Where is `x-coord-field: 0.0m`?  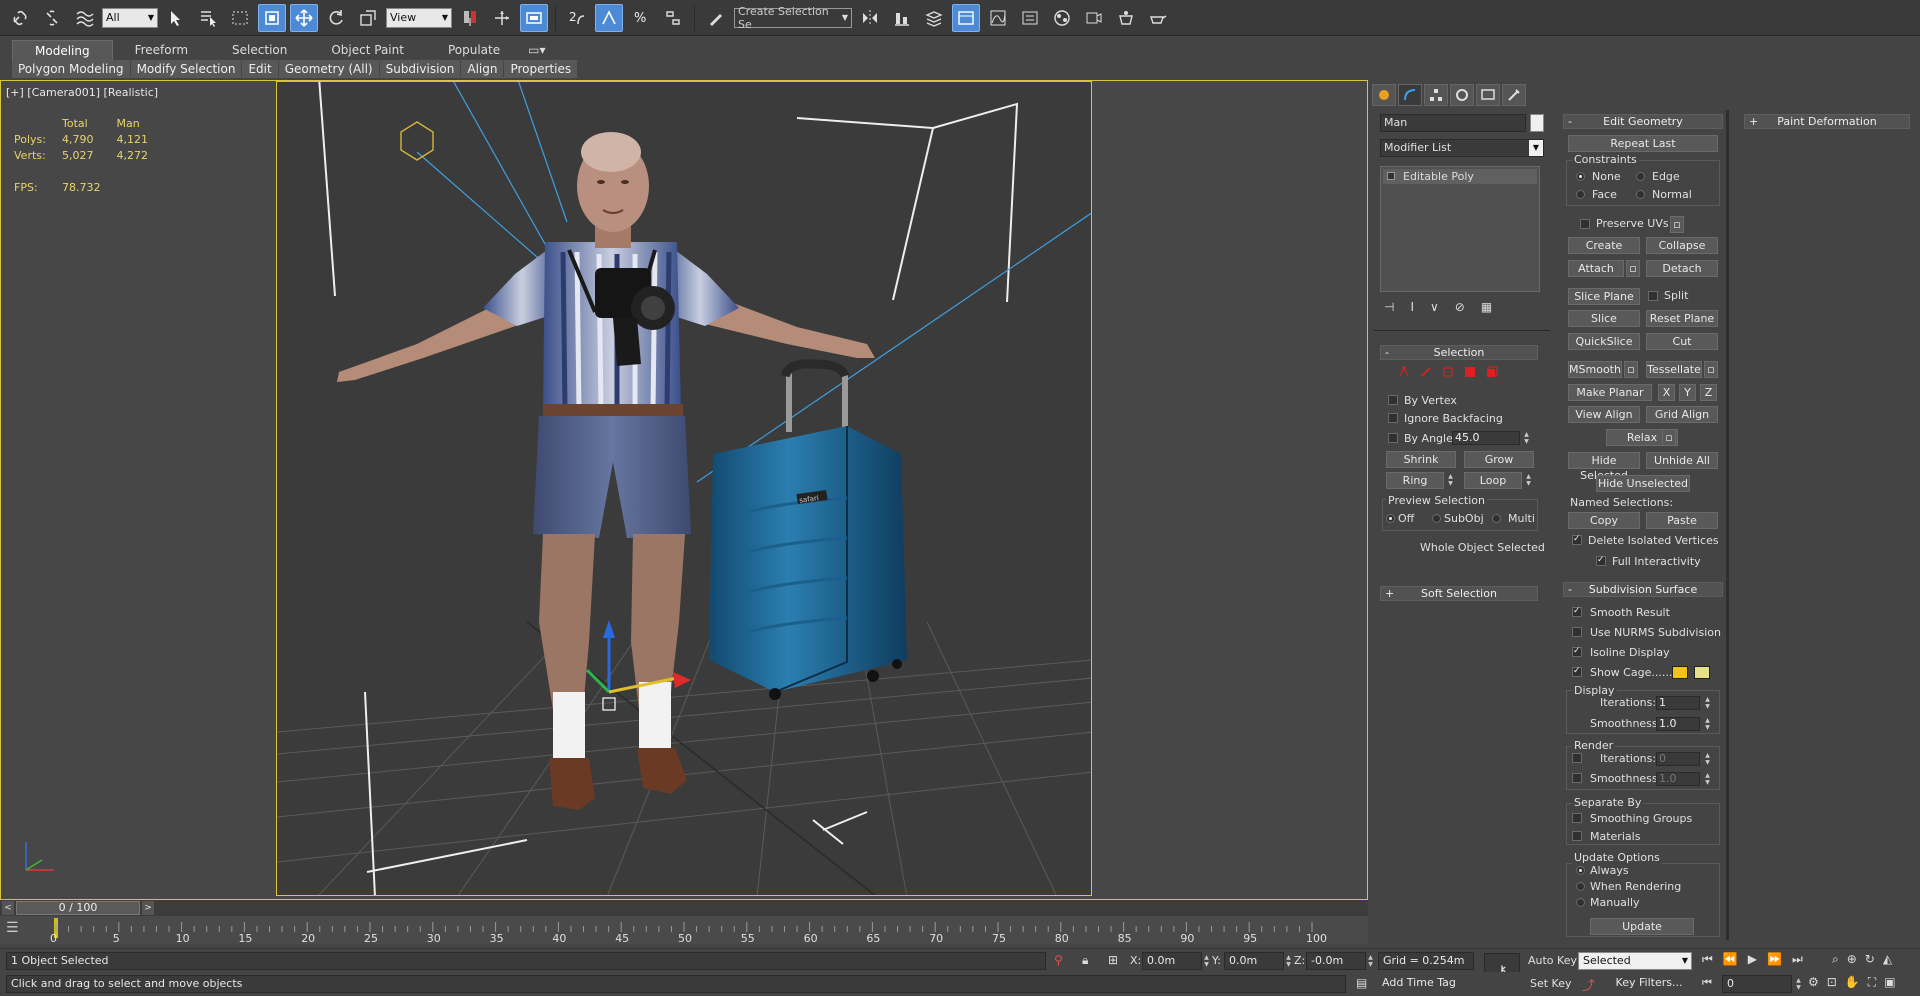
x-coord-field: 0.0m is located at coordinates (1172, 961).